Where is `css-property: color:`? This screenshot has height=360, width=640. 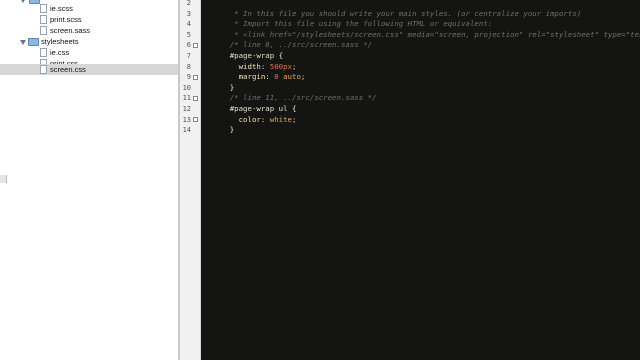 css-property: color: is located at coordinates (249, 119).